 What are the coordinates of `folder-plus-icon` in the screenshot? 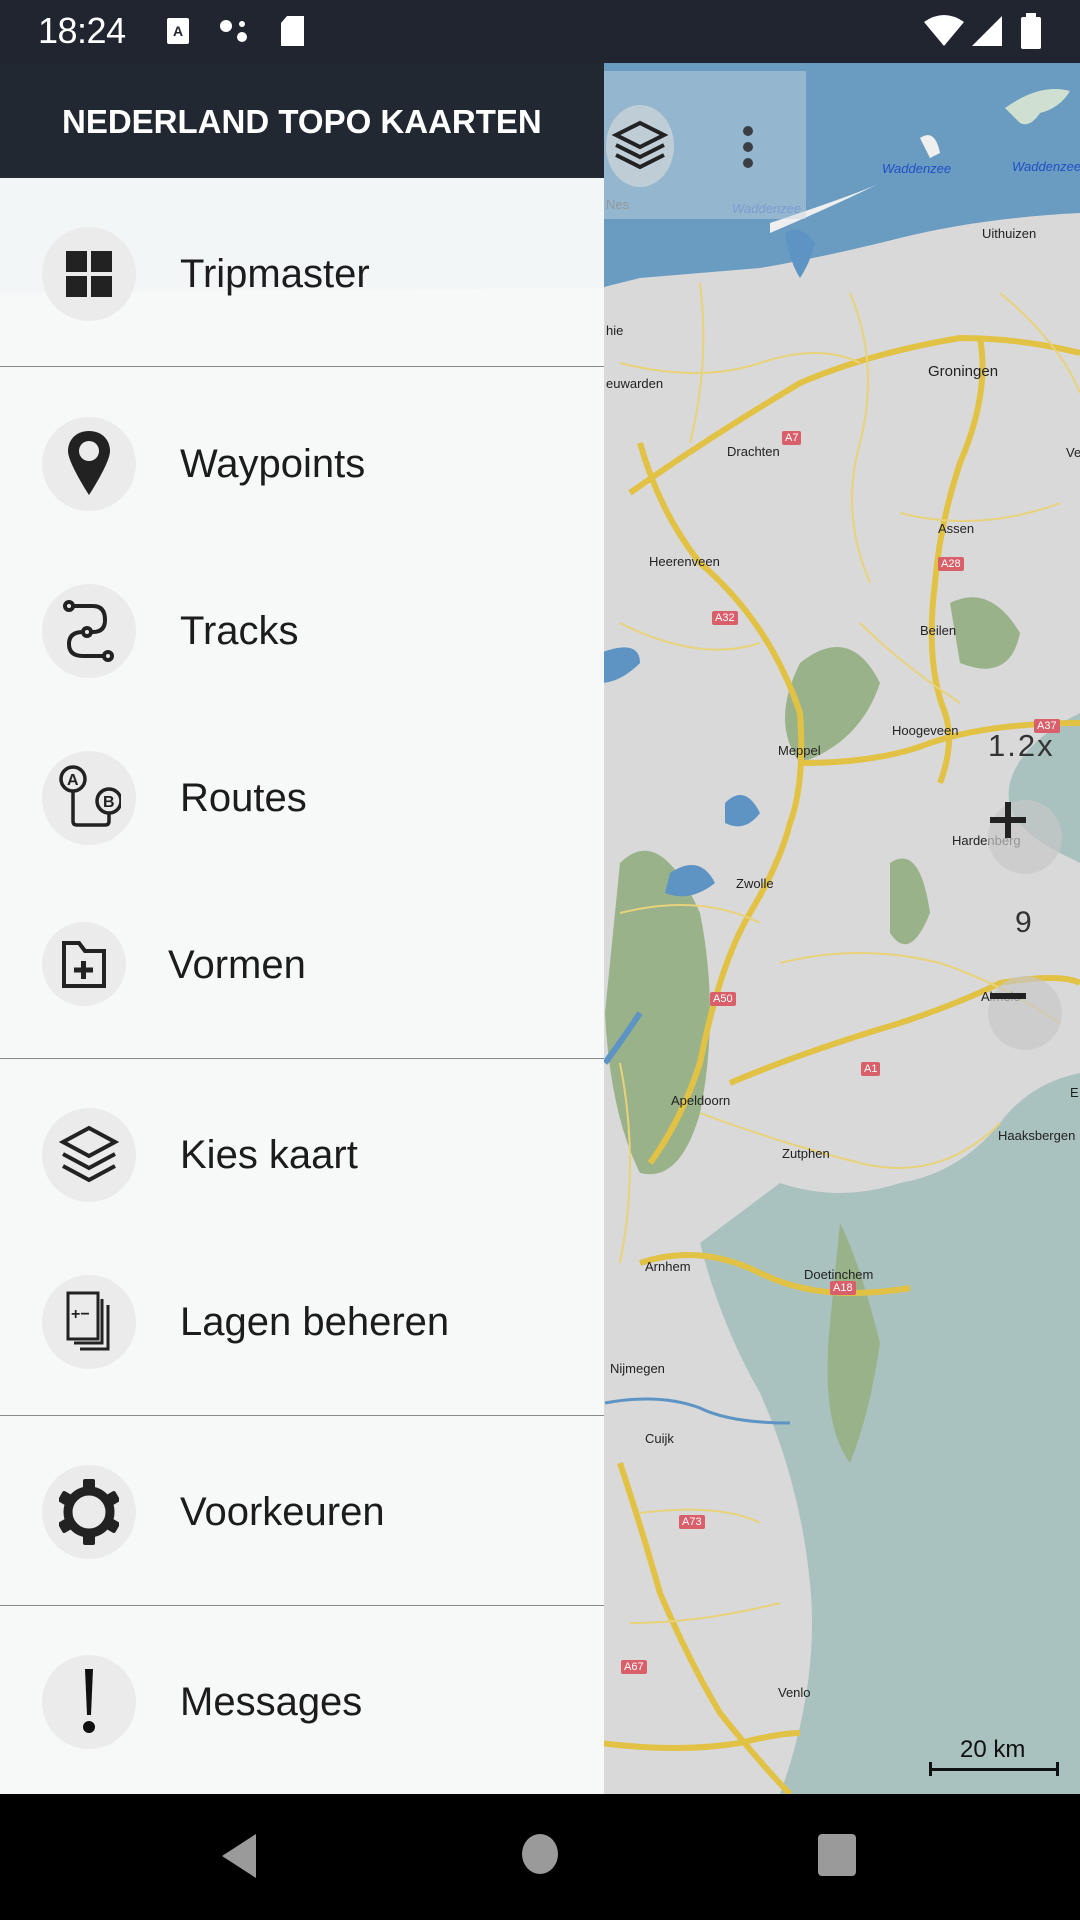 It's located at (84, 964).